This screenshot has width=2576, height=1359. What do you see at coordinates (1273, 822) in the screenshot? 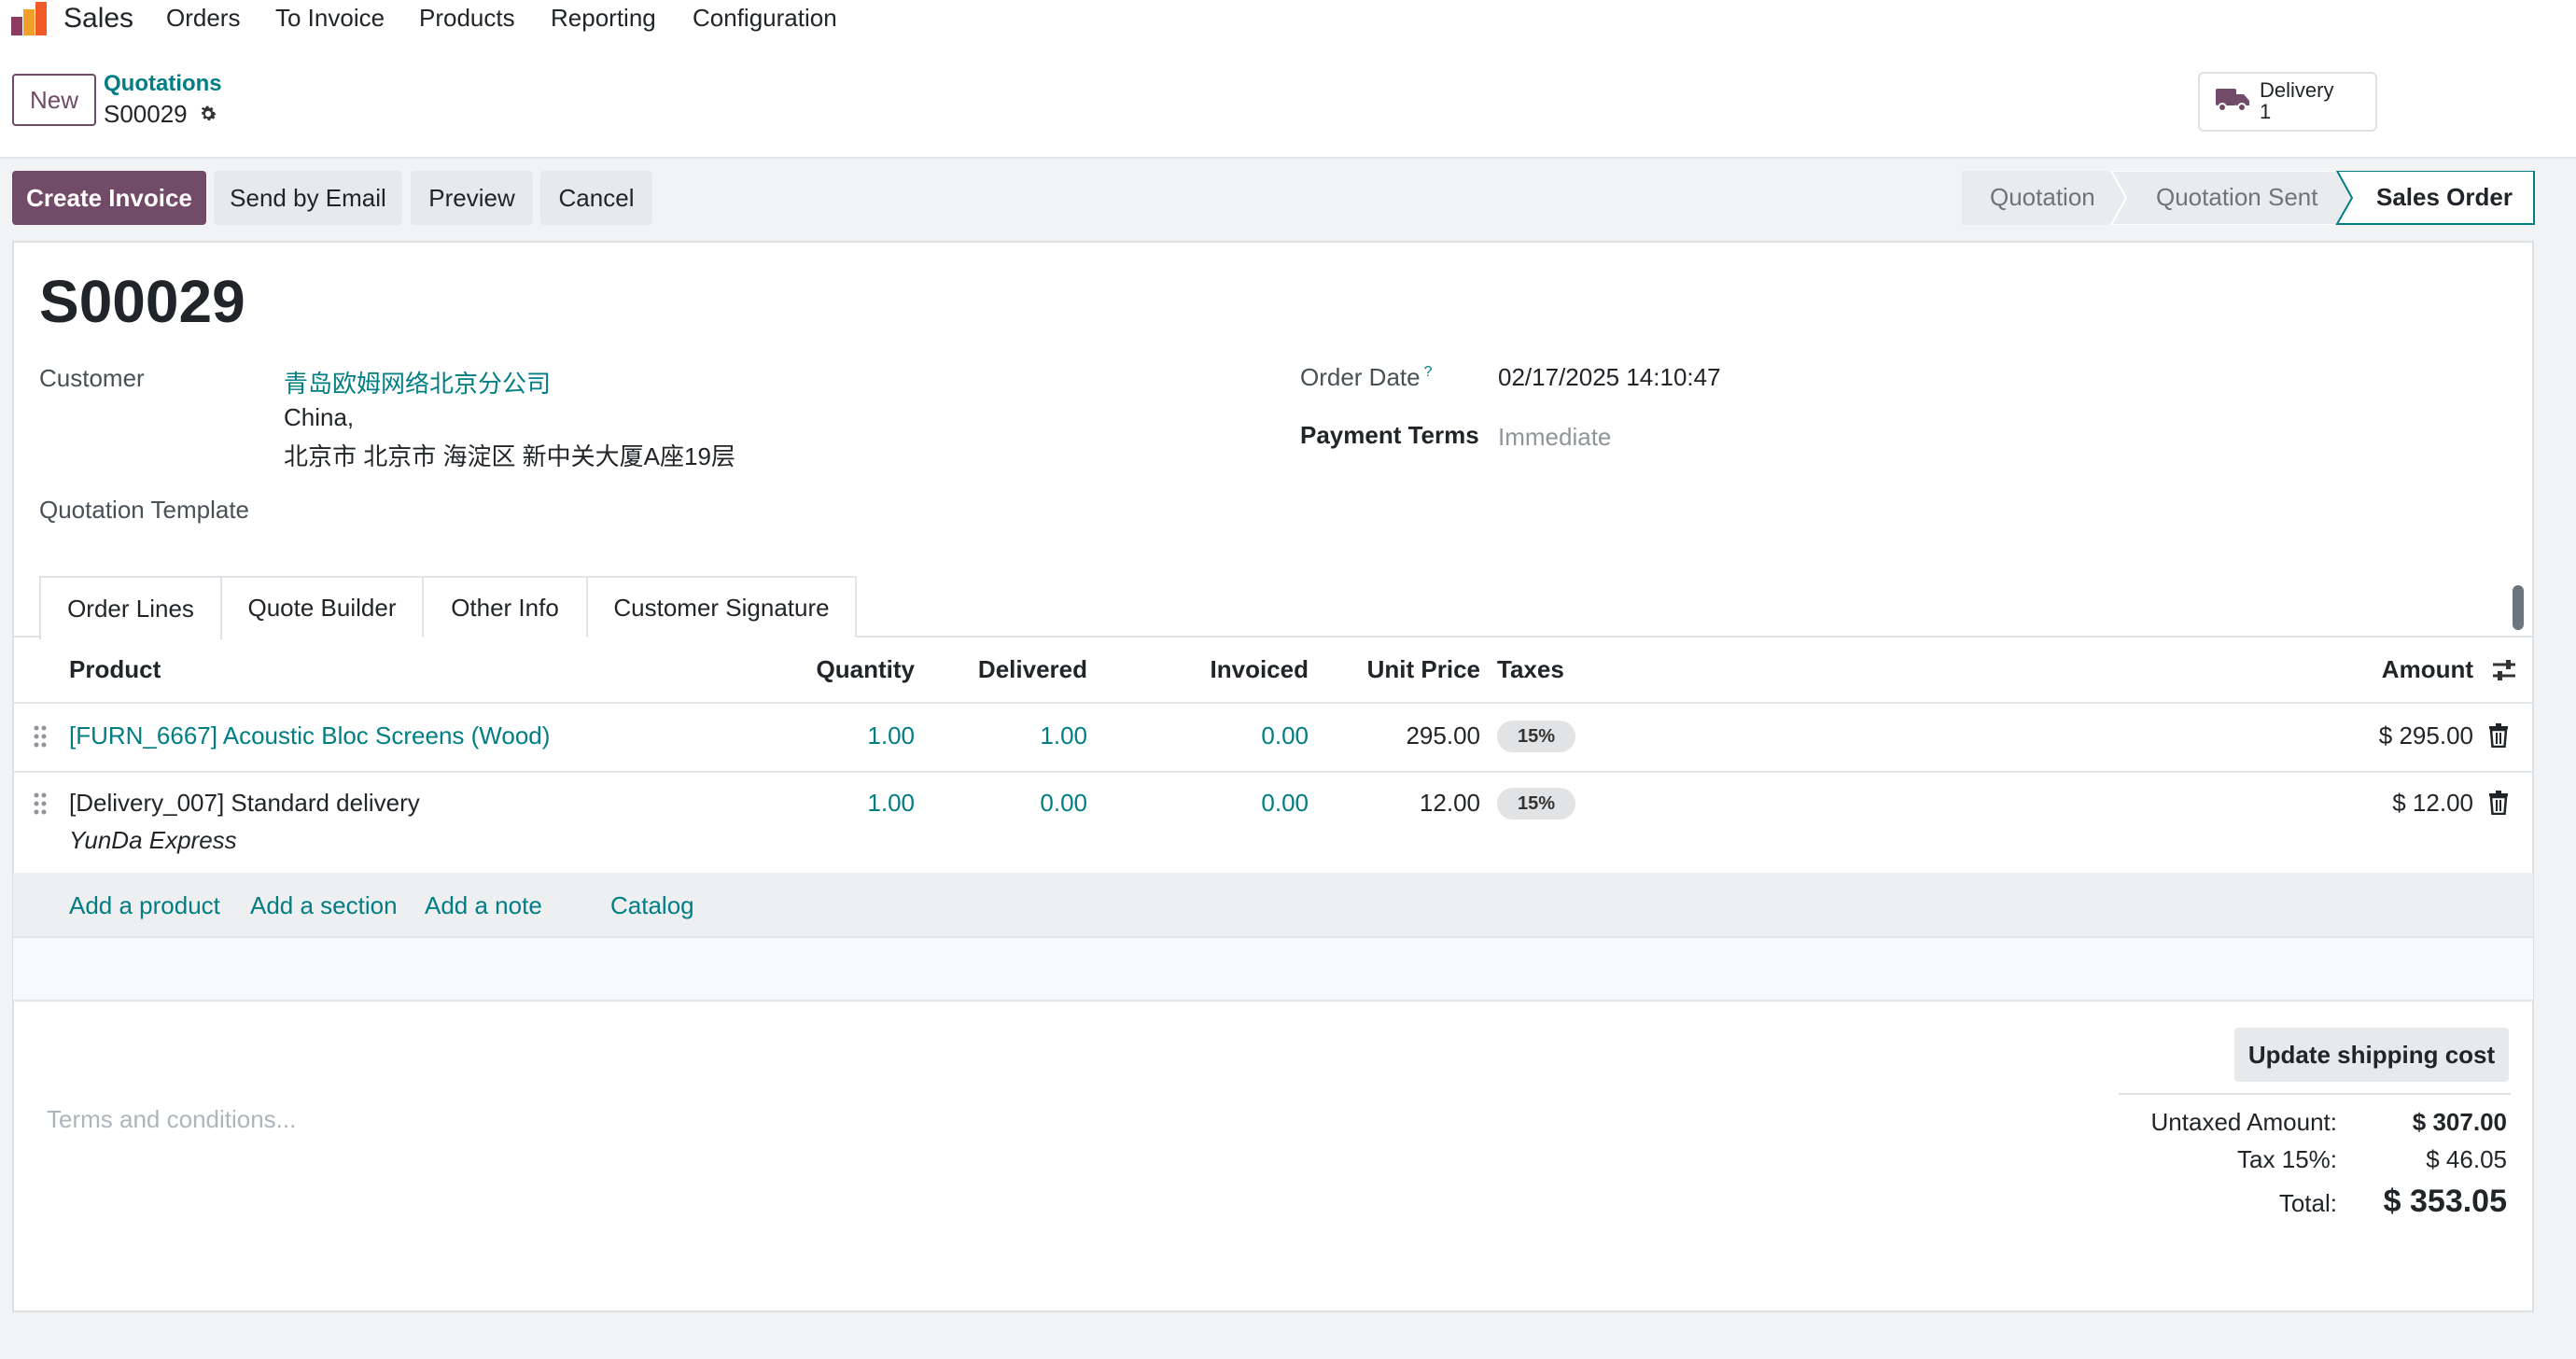
I see `table-row` at bounding box center [1273, 822].